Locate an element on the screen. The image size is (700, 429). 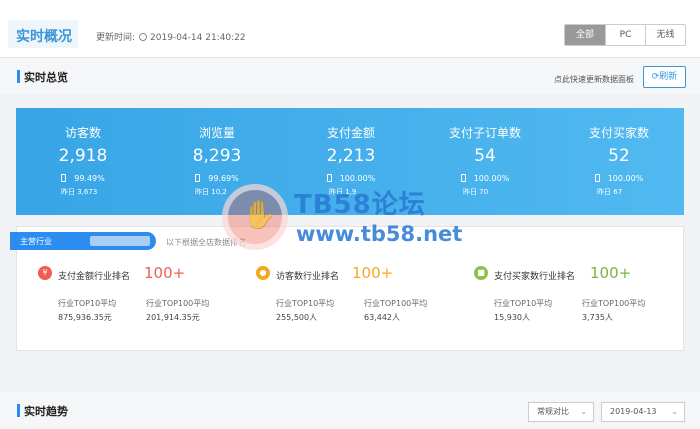
stat-buyers-top10: 行业TOP10平均 15,930人 is located at coordinates (523, 310).